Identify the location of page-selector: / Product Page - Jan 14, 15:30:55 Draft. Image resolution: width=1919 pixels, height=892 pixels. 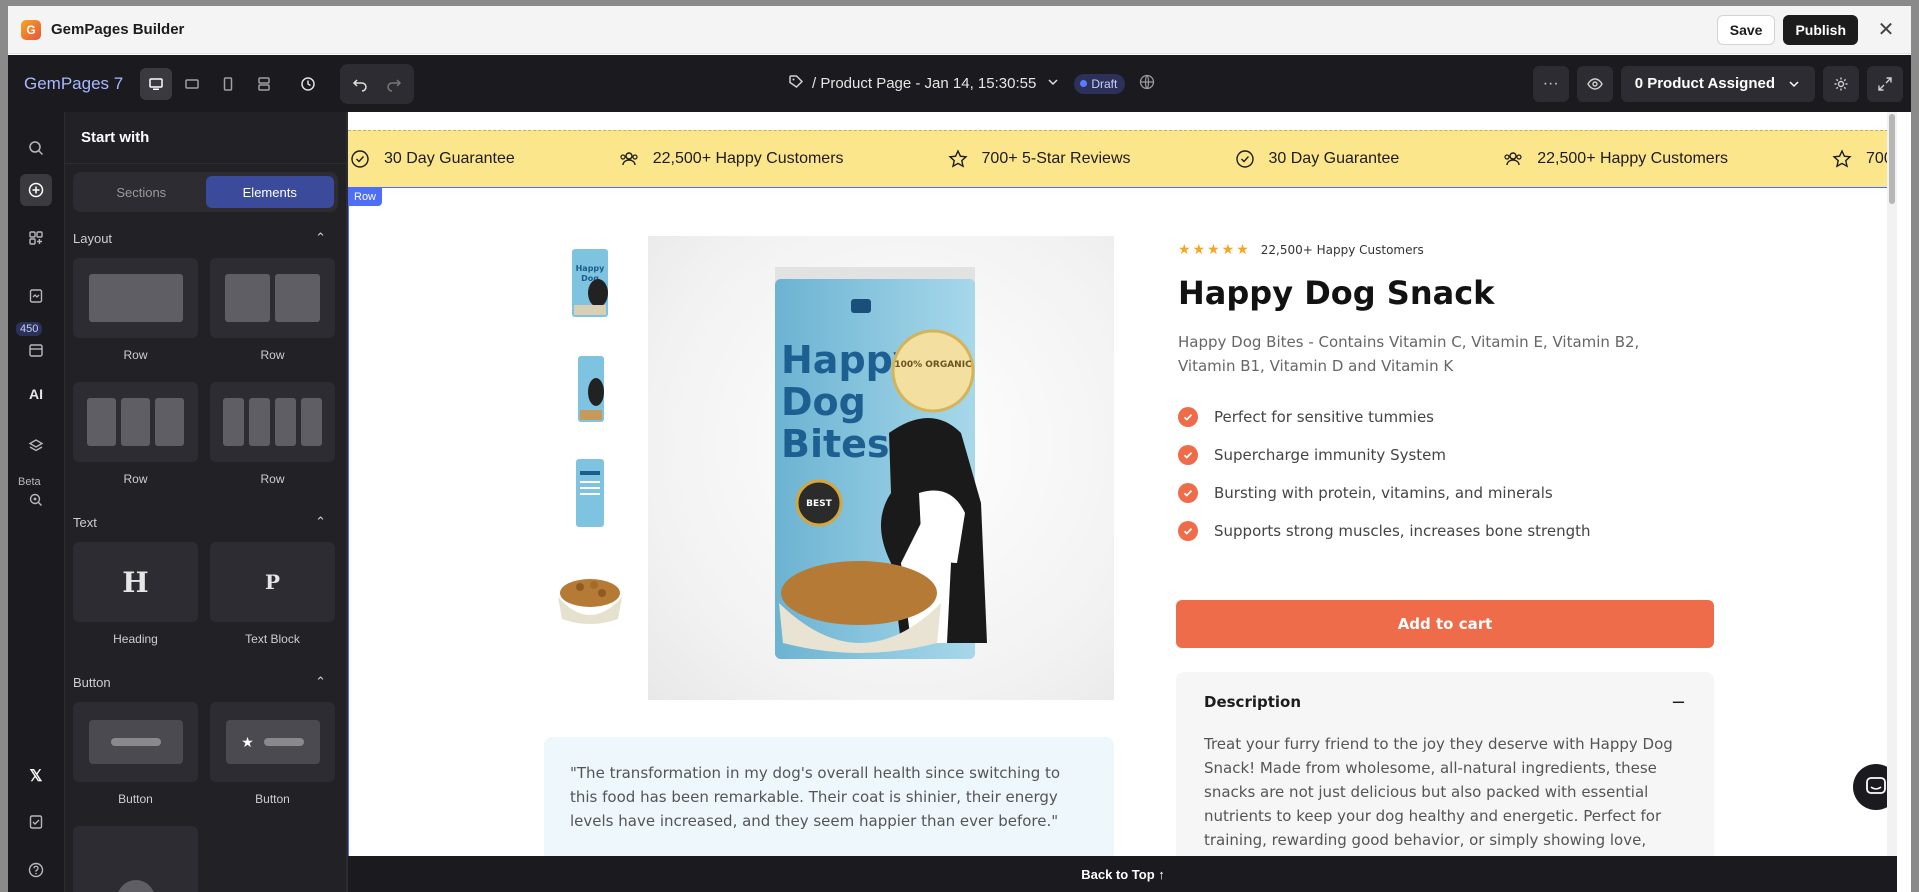
(971, 83).